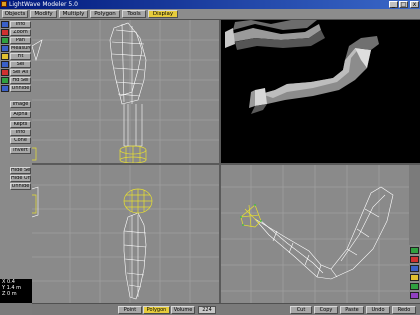 This screenshot has height=315, width=420. Describe the element at coordinates (414, 286) in the screenshot. I see `camera-icon` at that location.